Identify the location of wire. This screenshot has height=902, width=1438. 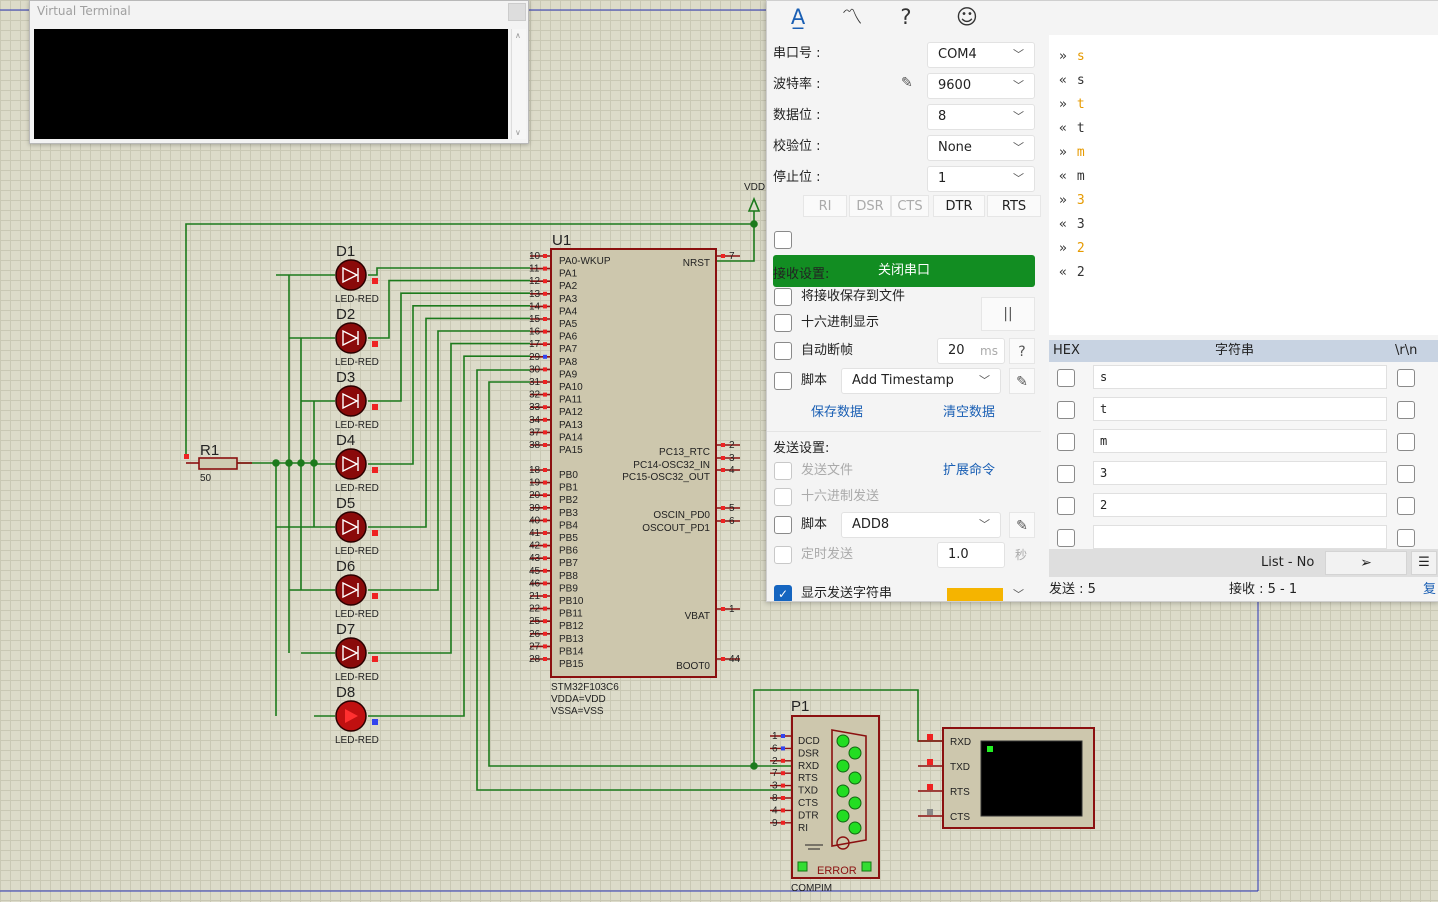
(449, 536).